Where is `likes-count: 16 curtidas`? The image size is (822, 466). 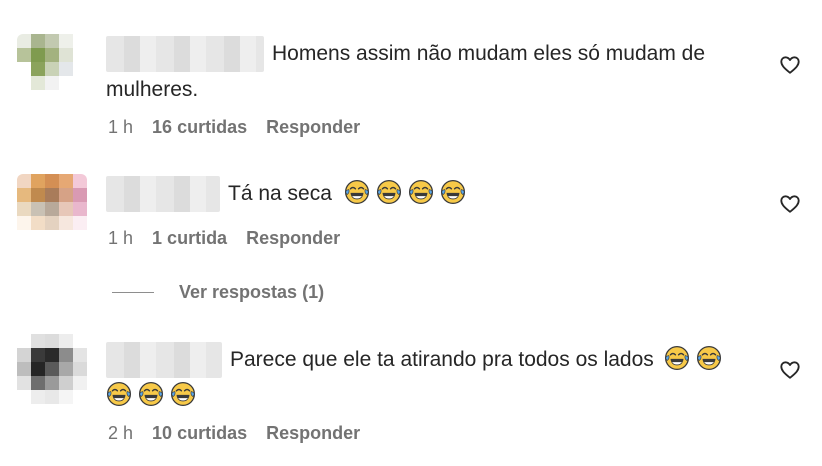 likes-count: 16 curtidas is located at coordinates (199, 127).